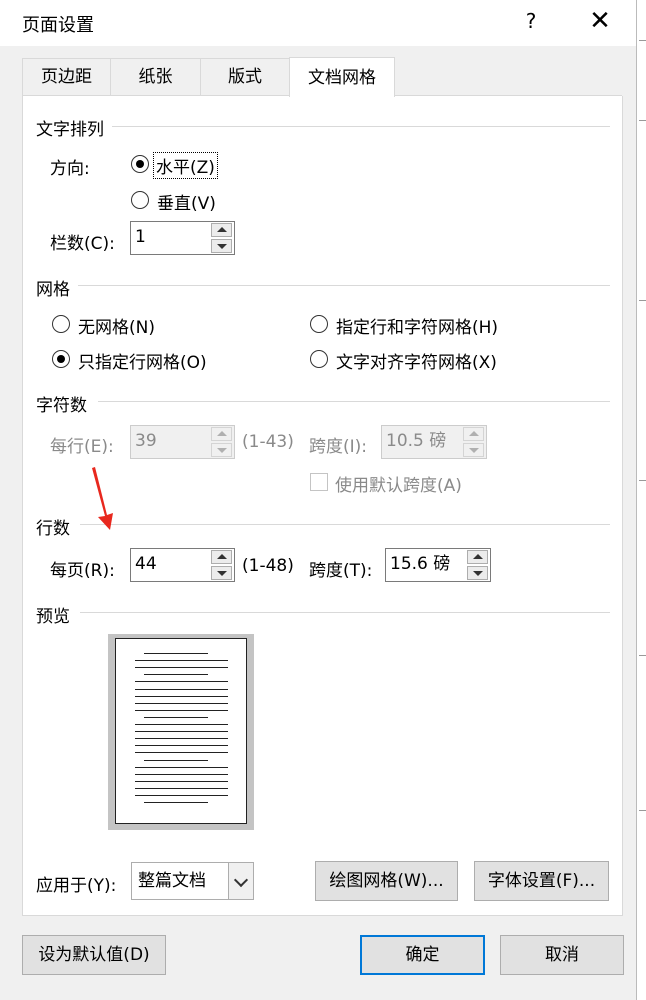 The width and height of the screenshot is (646, 1000). What do you see at coordinates (76, 886) in the screenshot?
I see `apply-to-label: 应用于(Y):` at bounding box center [76, 886].